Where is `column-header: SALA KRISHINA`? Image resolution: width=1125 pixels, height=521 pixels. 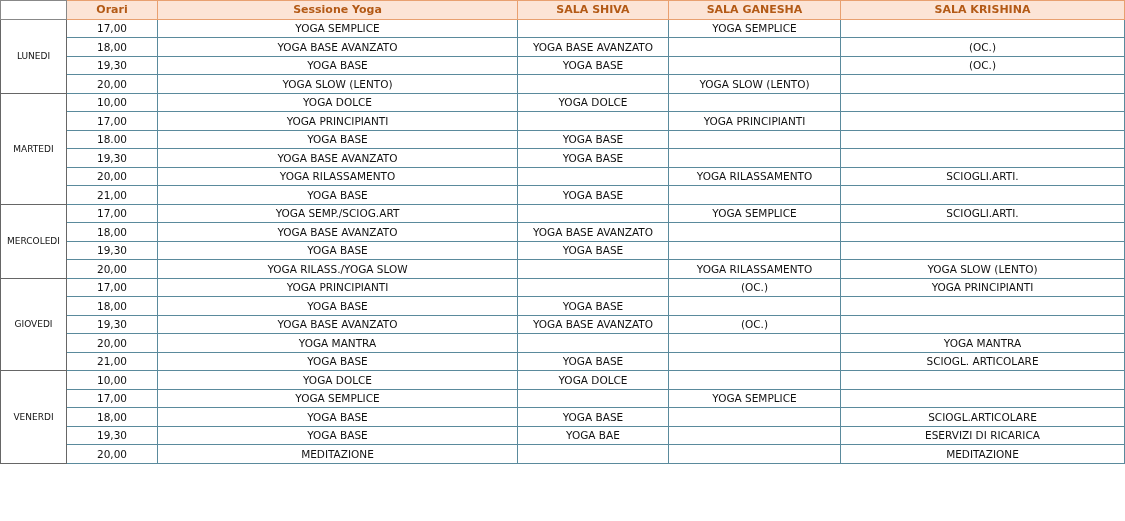 column-header: SALA KRISHINA is located at coordinates (982, 9).